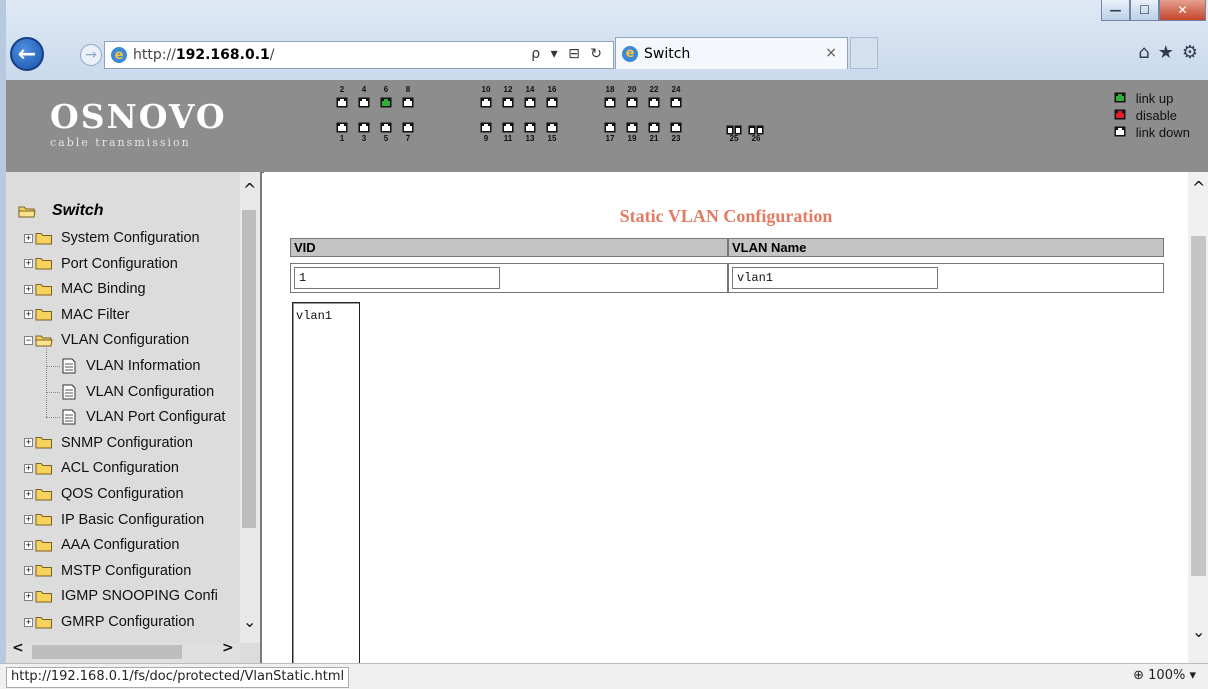  I want to click on sidebar-subitem-vlan-configuration: VLAN Configuration, so click(138, 392).